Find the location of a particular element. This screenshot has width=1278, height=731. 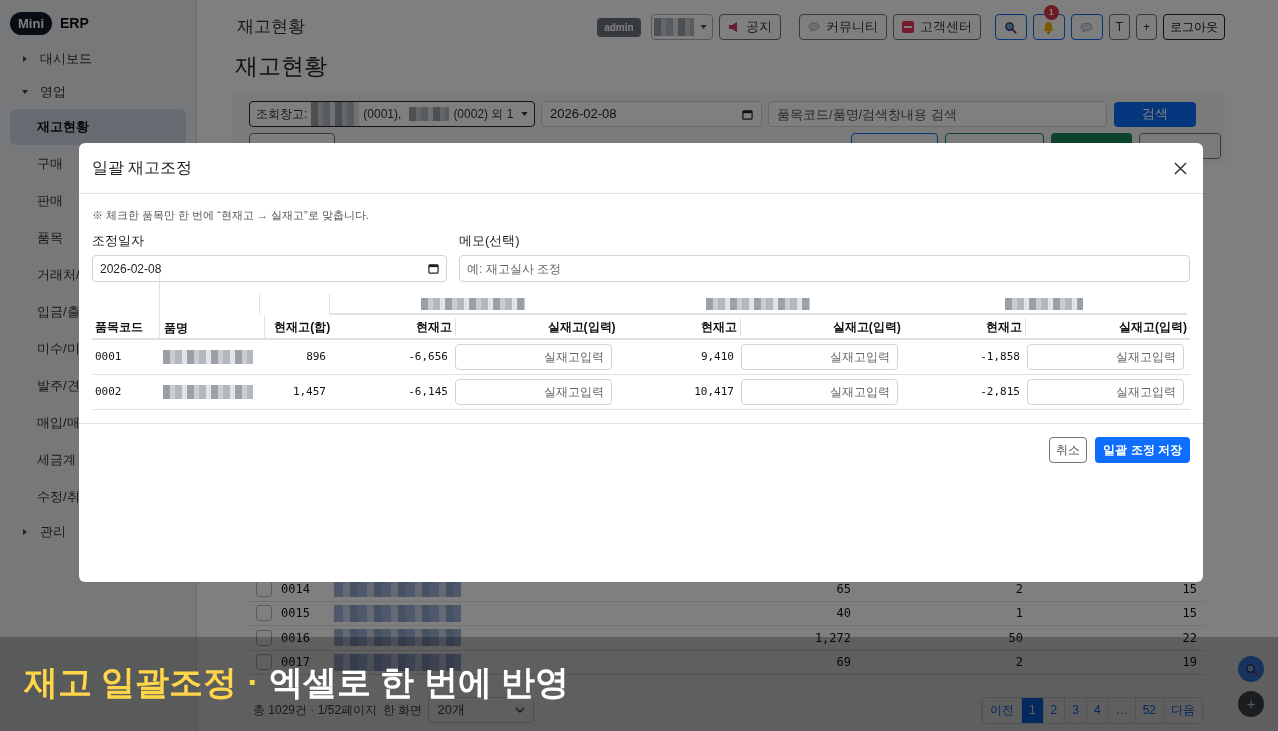

table-cell-text: 1,272 is located at coordinates (832, 638).